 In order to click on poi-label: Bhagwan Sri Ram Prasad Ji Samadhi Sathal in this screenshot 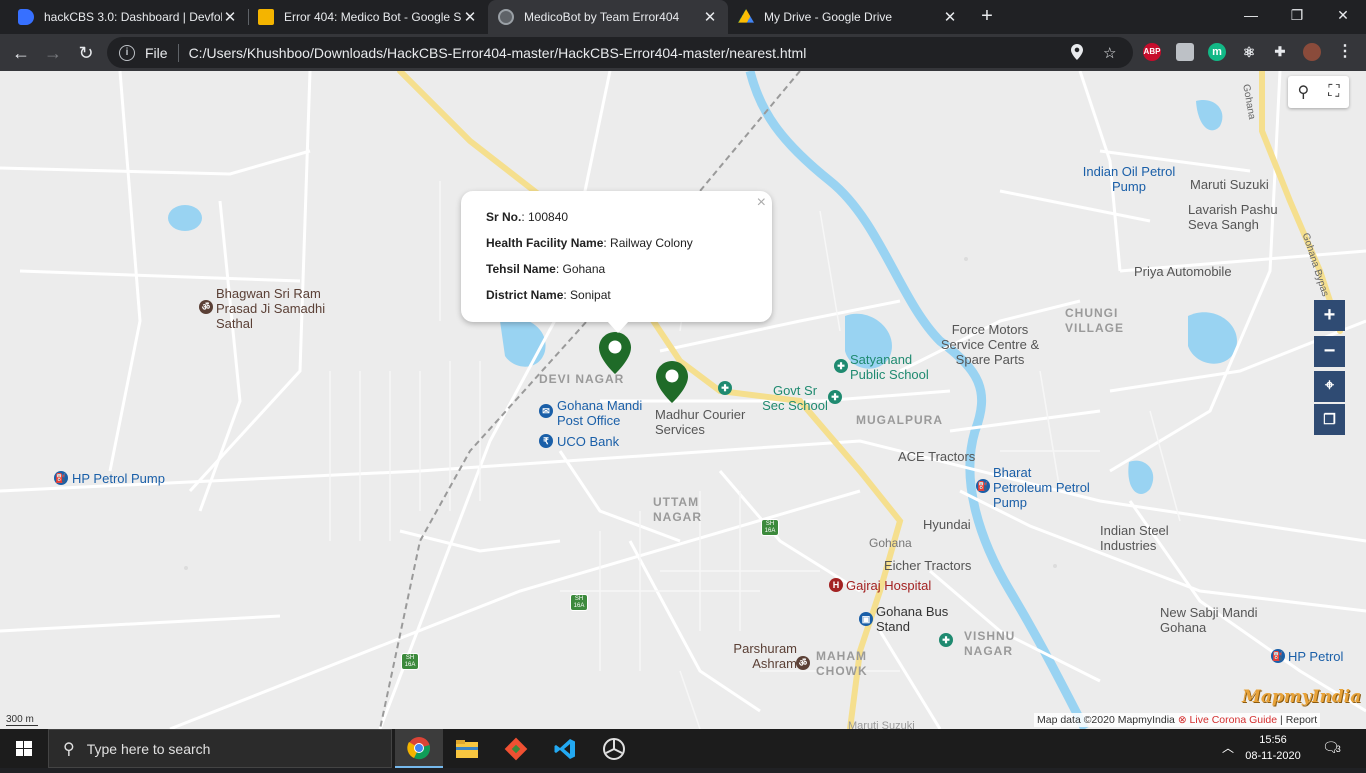, I will do `click(271, 308)`.